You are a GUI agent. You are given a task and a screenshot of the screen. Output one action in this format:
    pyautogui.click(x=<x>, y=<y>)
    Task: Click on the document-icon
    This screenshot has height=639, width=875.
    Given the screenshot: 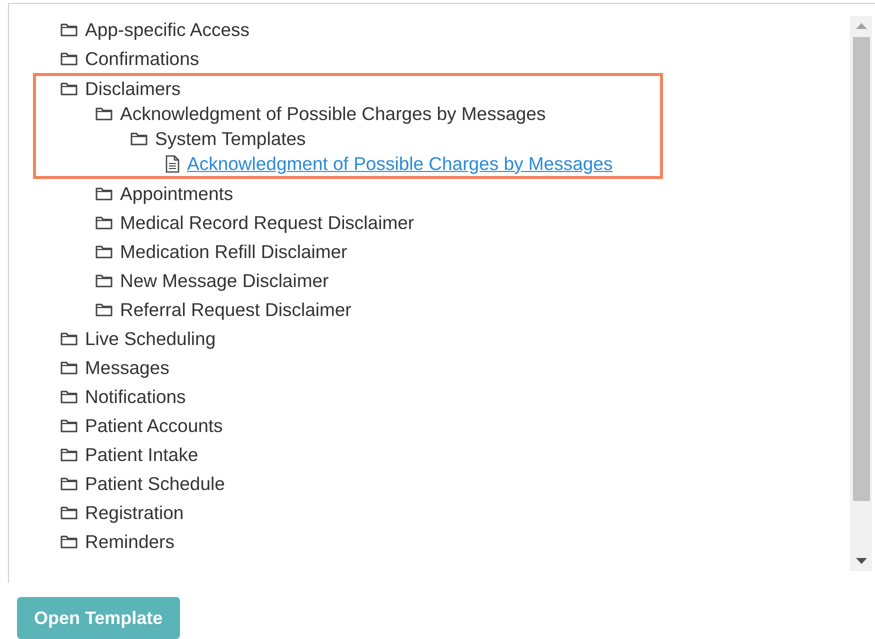 What is the action you would take?
    pyautogui.click(x=172, y=163)
    